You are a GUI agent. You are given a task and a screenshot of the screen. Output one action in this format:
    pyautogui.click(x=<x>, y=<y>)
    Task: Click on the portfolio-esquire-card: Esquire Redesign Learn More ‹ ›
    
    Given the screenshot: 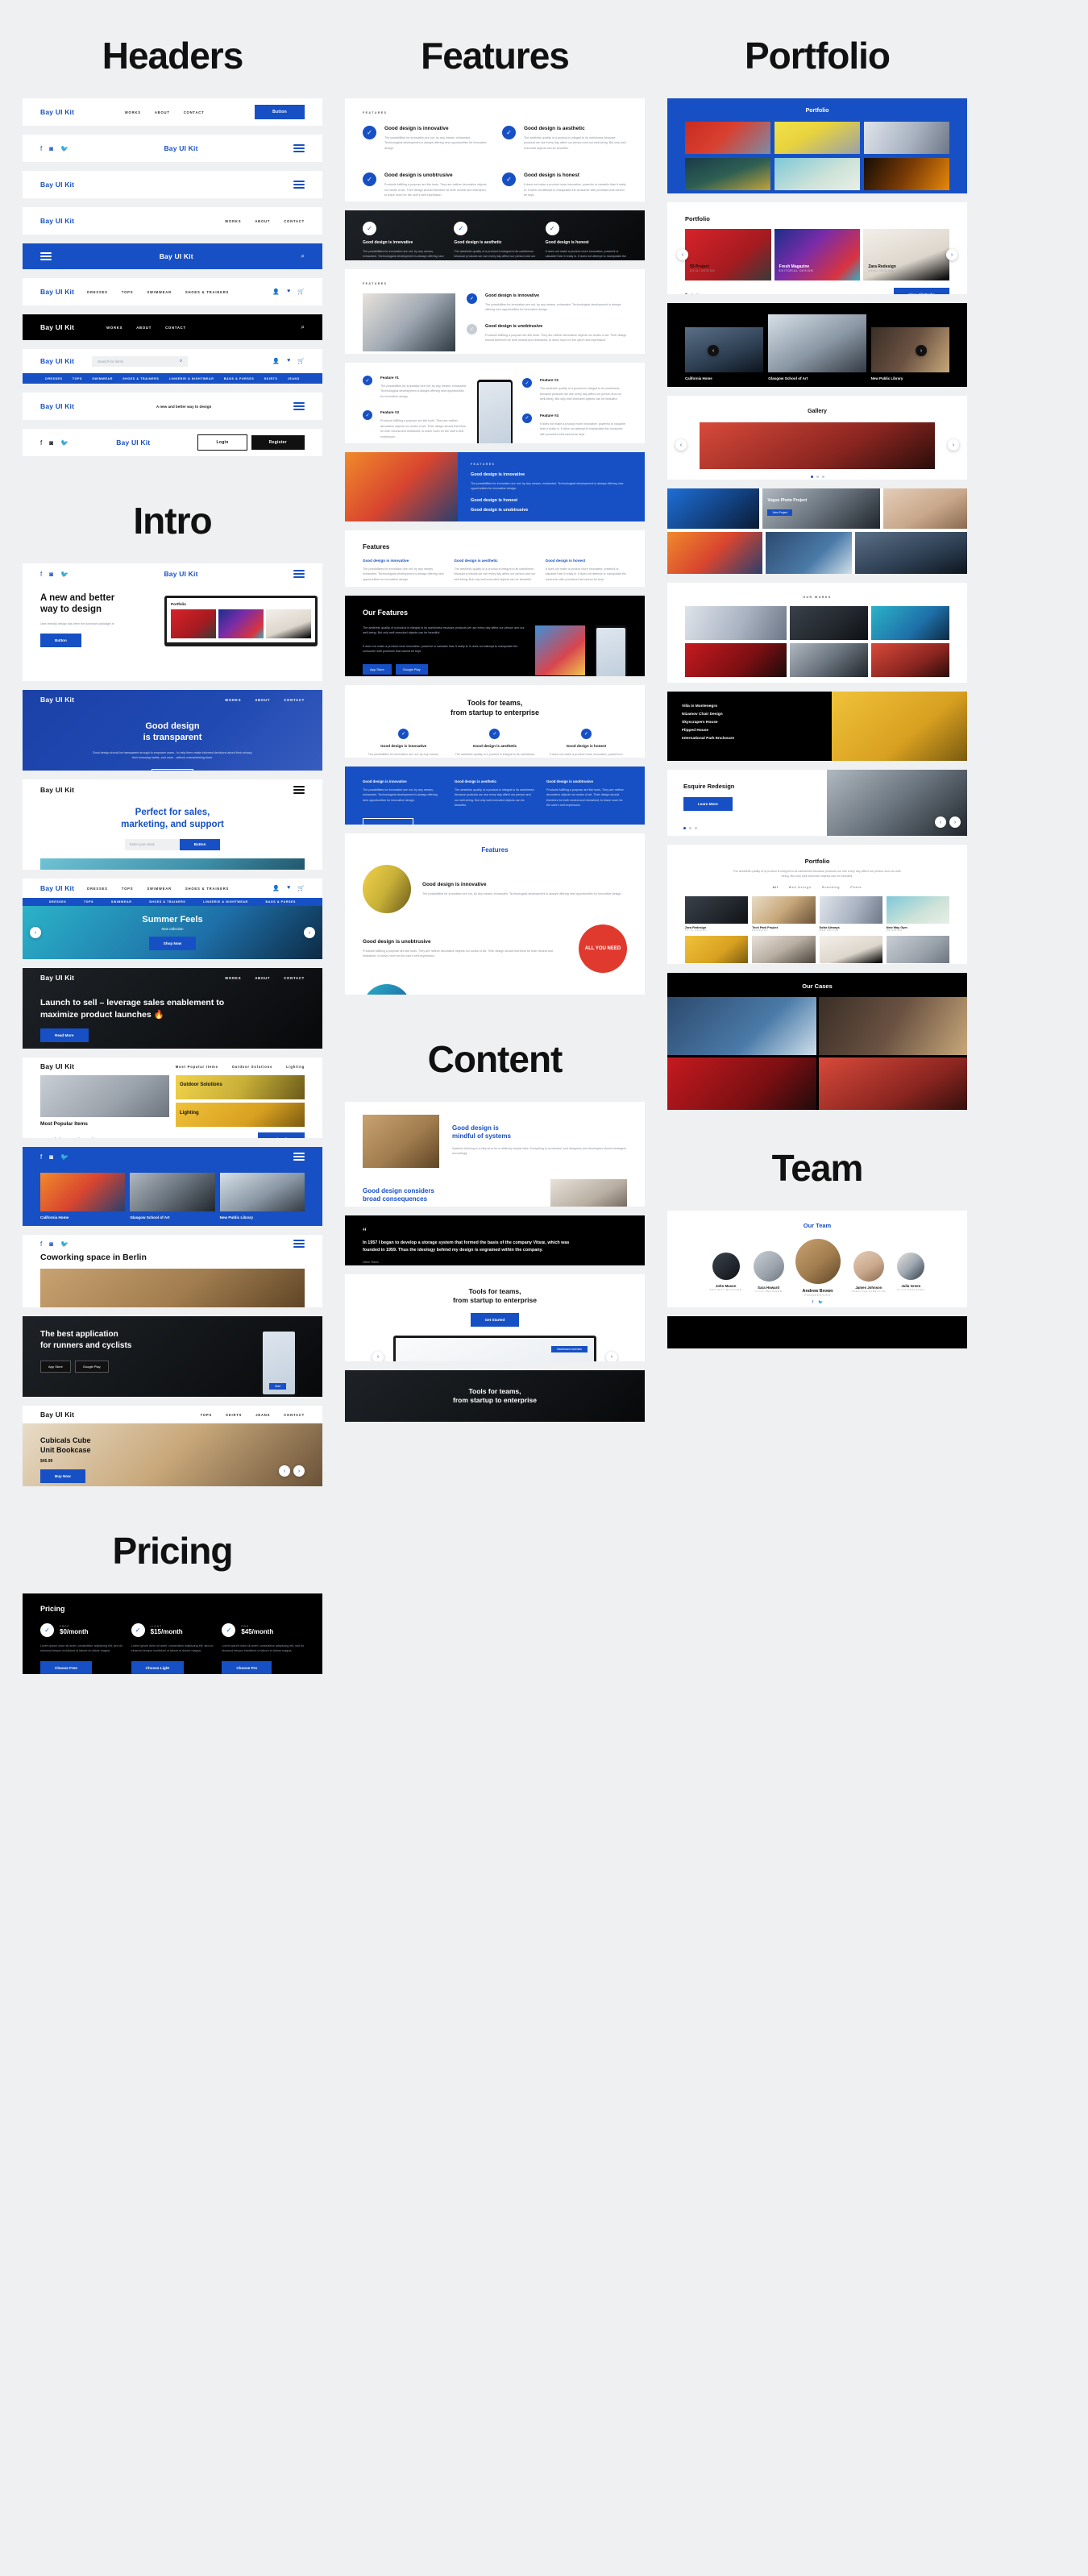 What is the action you would take?
    pyautogui.click(x=817, y=803)
    